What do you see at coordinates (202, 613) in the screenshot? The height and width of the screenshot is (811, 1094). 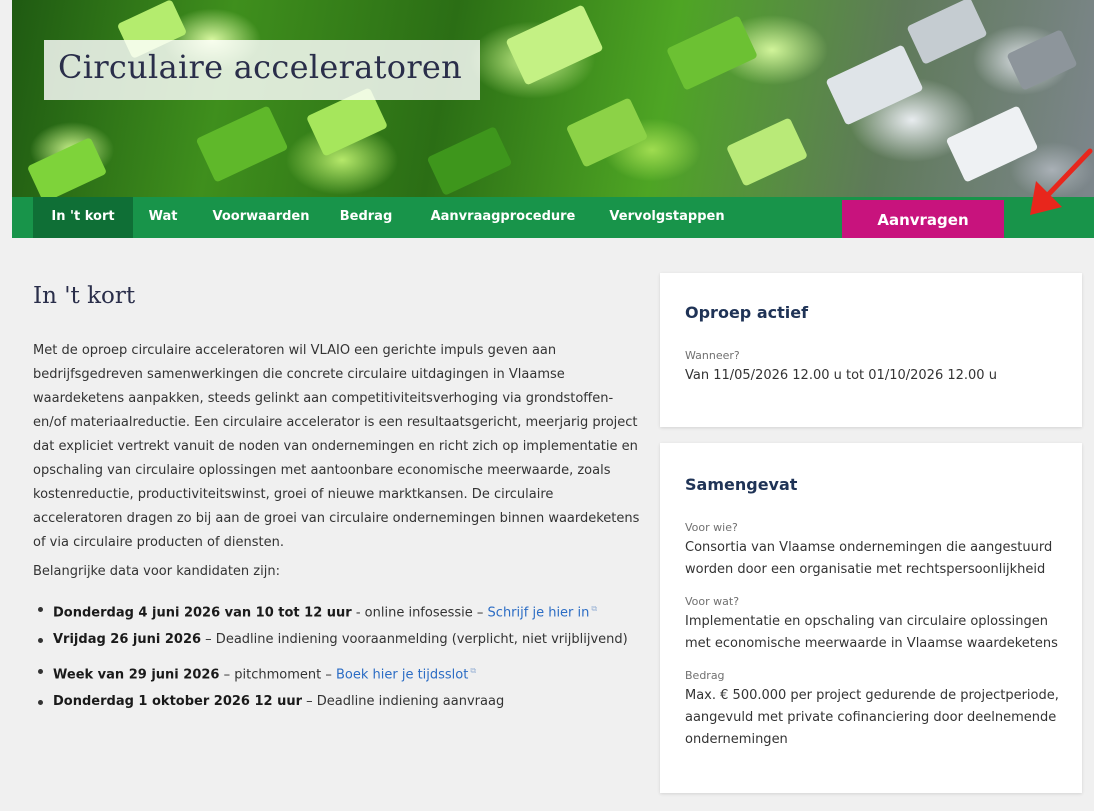 I see `date-bold: Donderdag 4 juni 2026 van 10 tot 12 uur` at bounding box center [202, 613].